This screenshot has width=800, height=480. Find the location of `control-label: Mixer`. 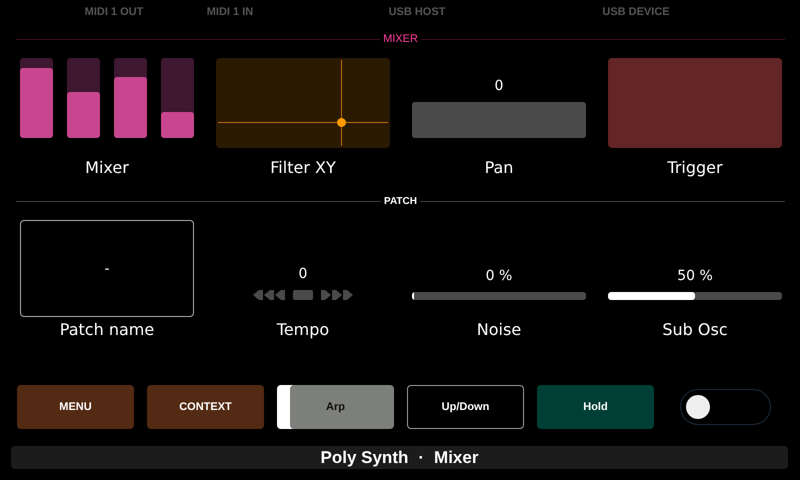

control-label: Mixer is located at coordinates (107, 167).